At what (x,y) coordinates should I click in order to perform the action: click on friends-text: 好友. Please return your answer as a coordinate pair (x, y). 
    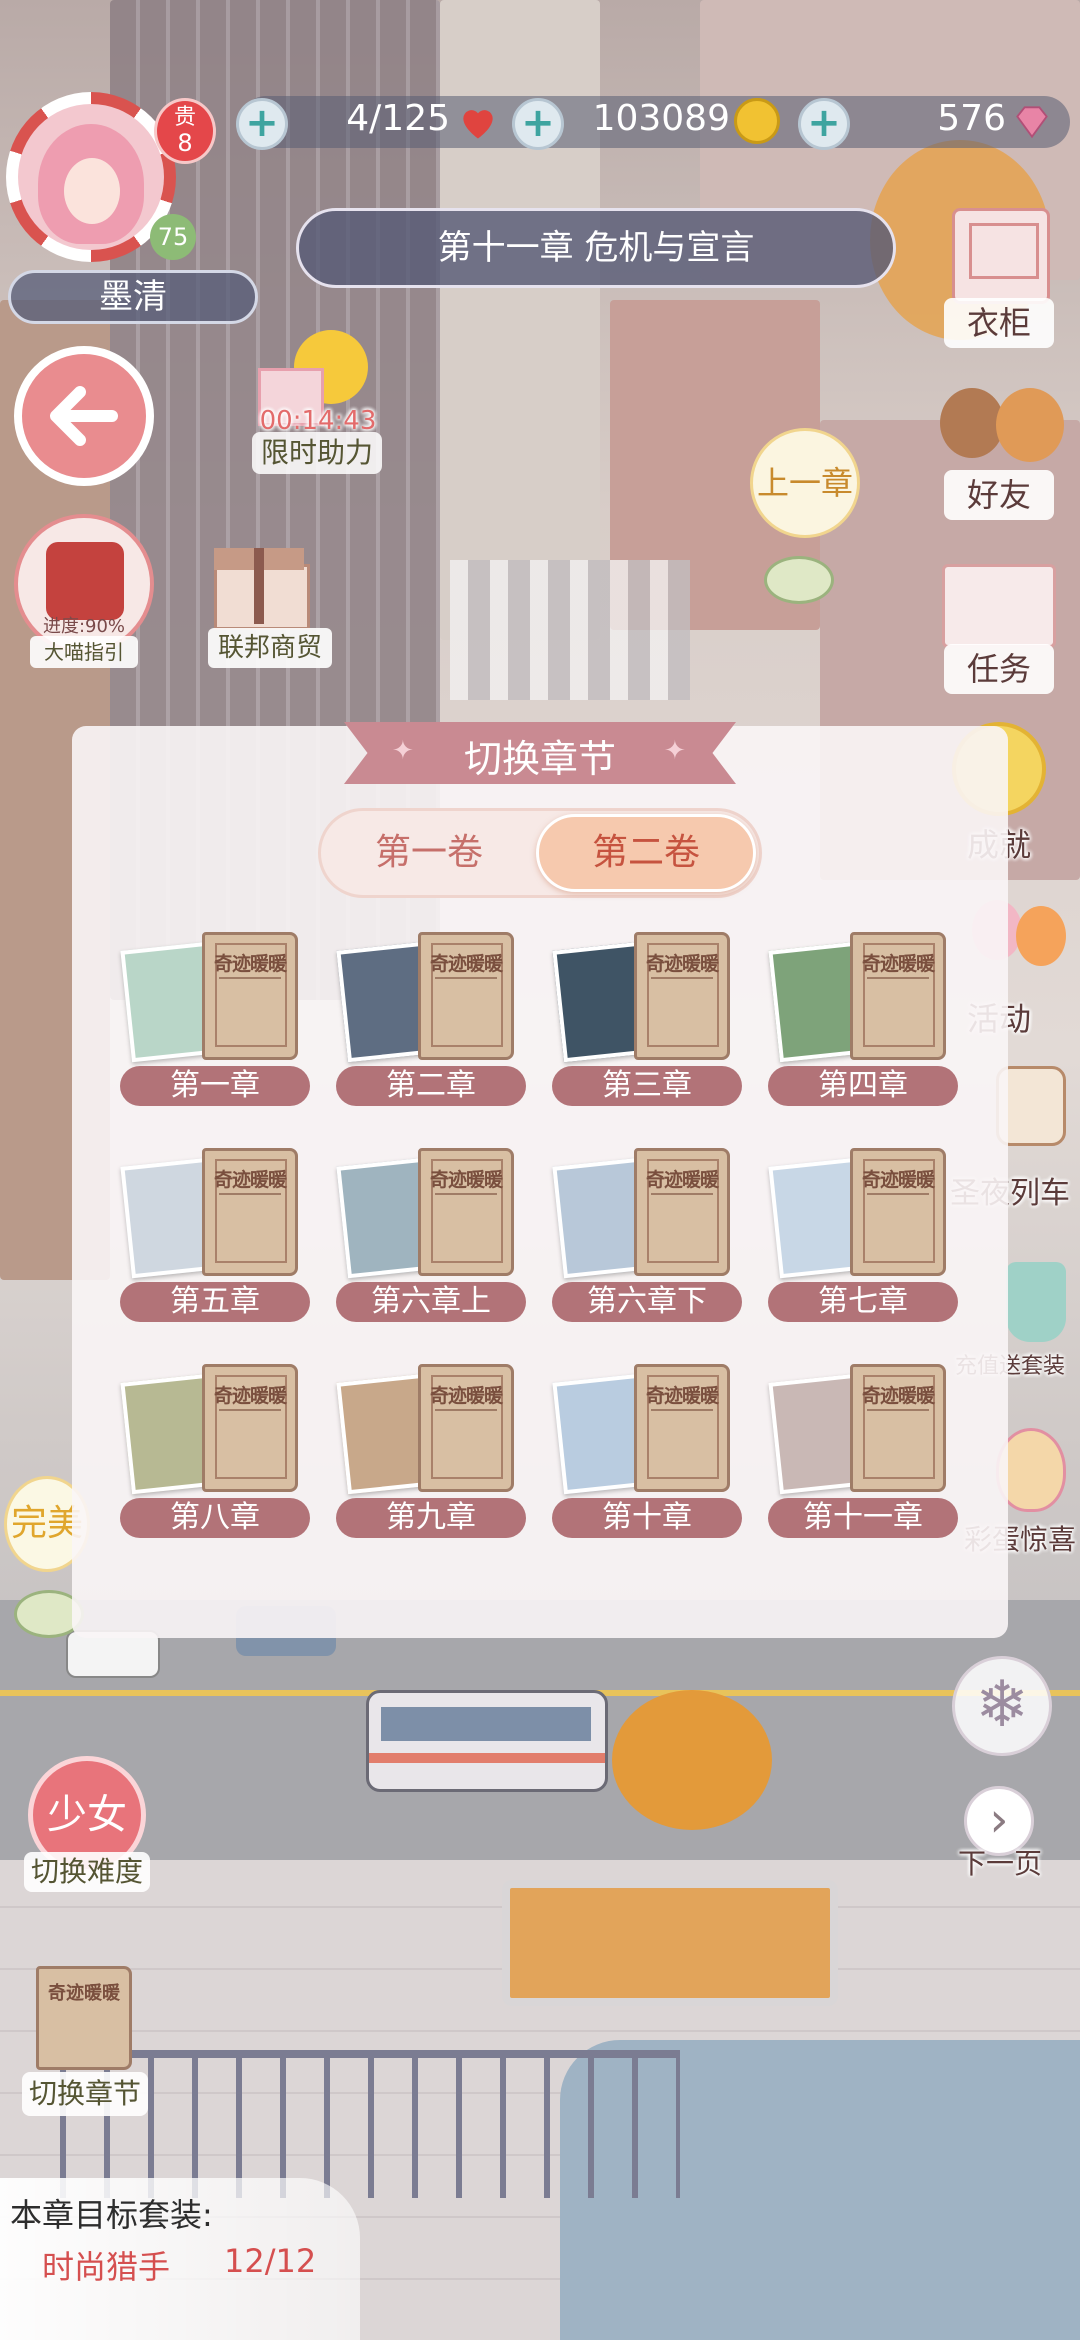
    Looking at the image, I should click on (998, 495).